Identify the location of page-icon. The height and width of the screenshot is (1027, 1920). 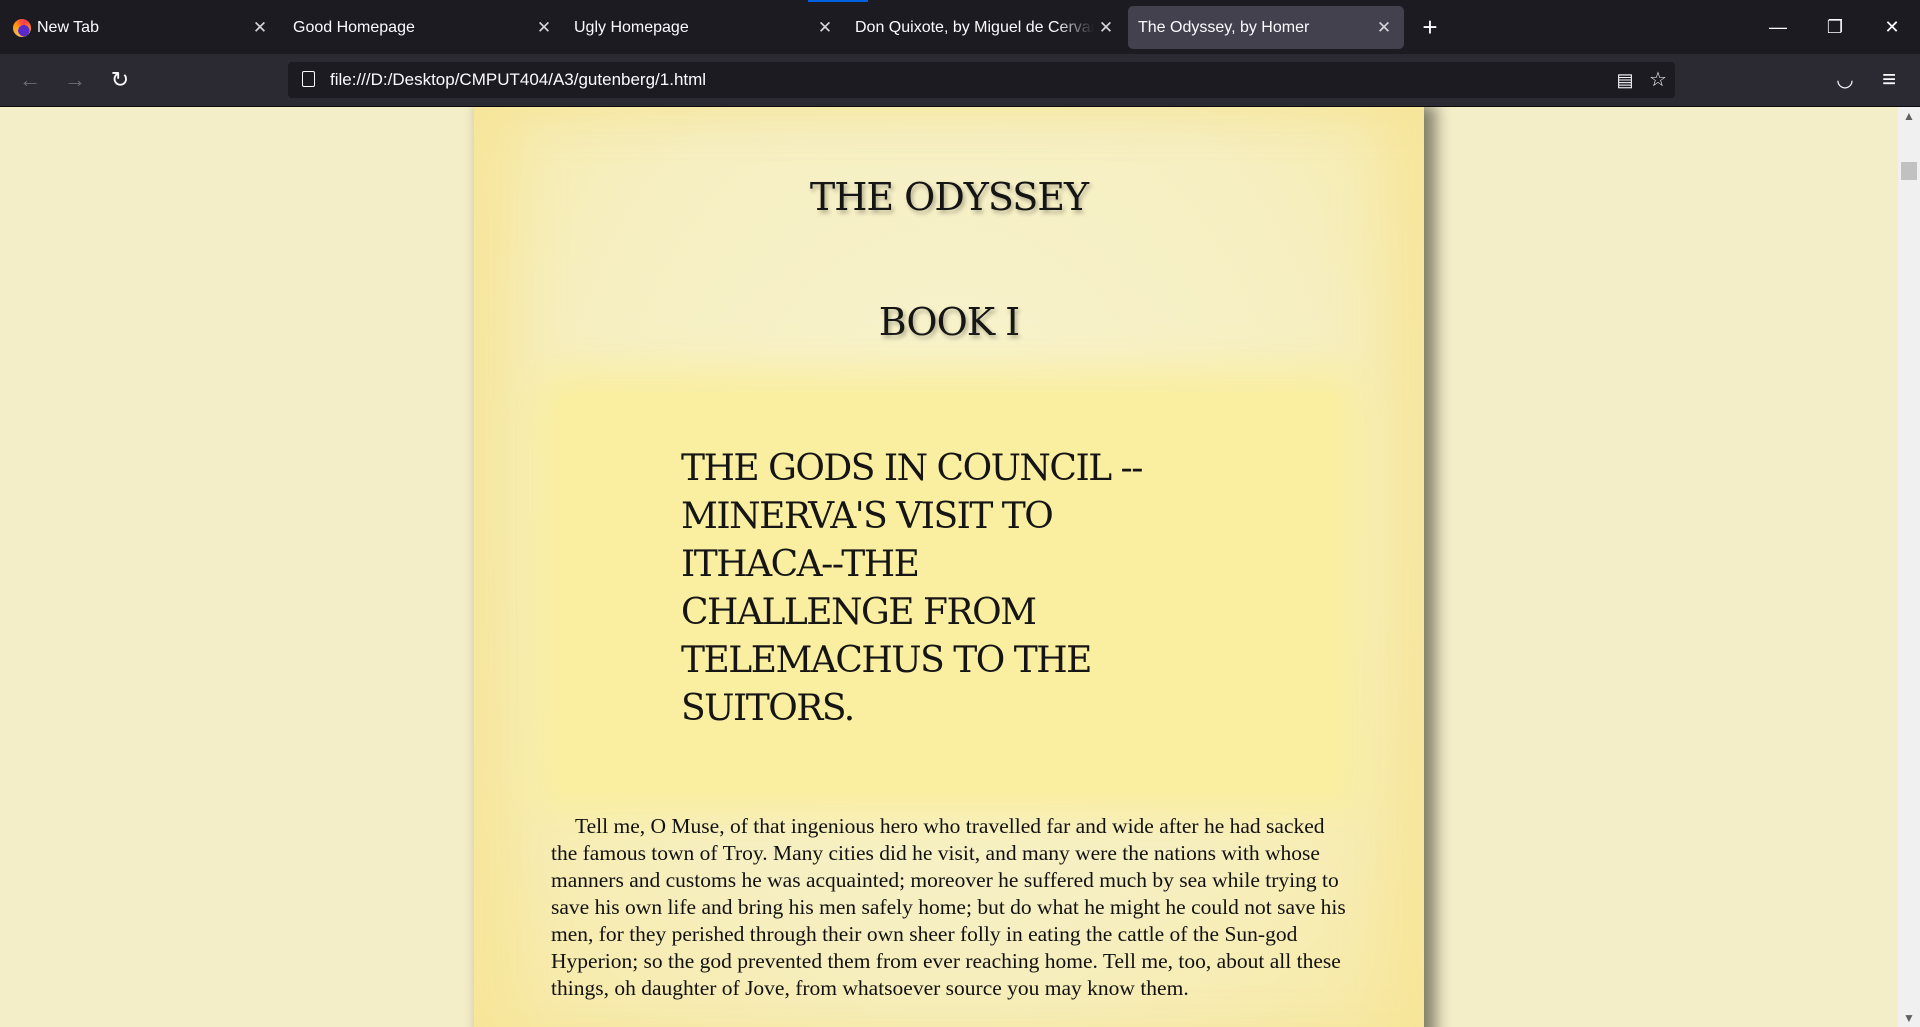
(308, 79).